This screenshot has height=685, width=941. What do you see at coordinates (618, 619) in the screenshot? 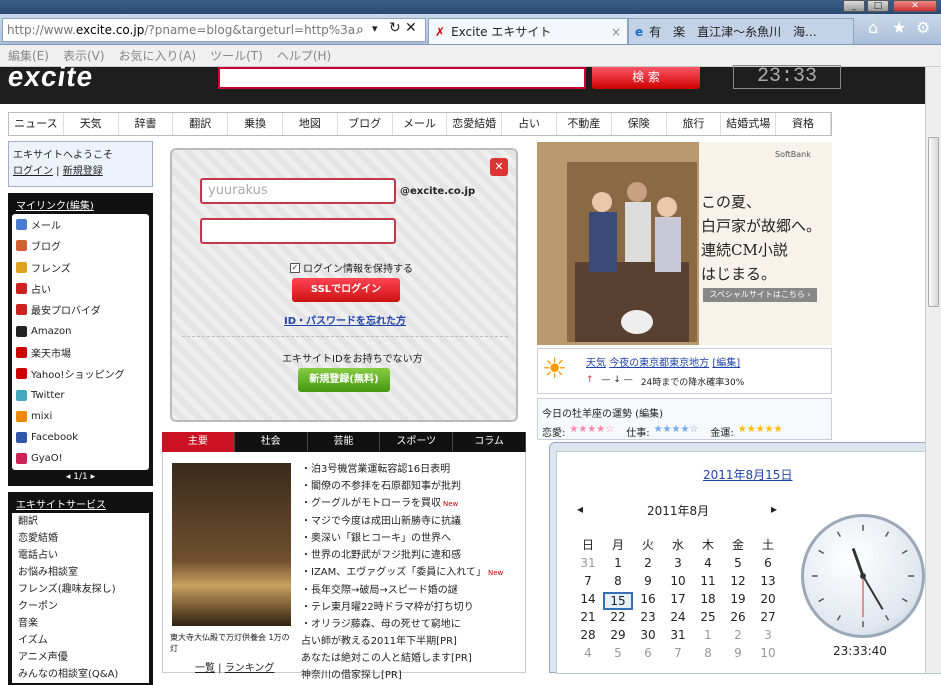
I see `calendar-day: 22` at bounding box center [618, 619].